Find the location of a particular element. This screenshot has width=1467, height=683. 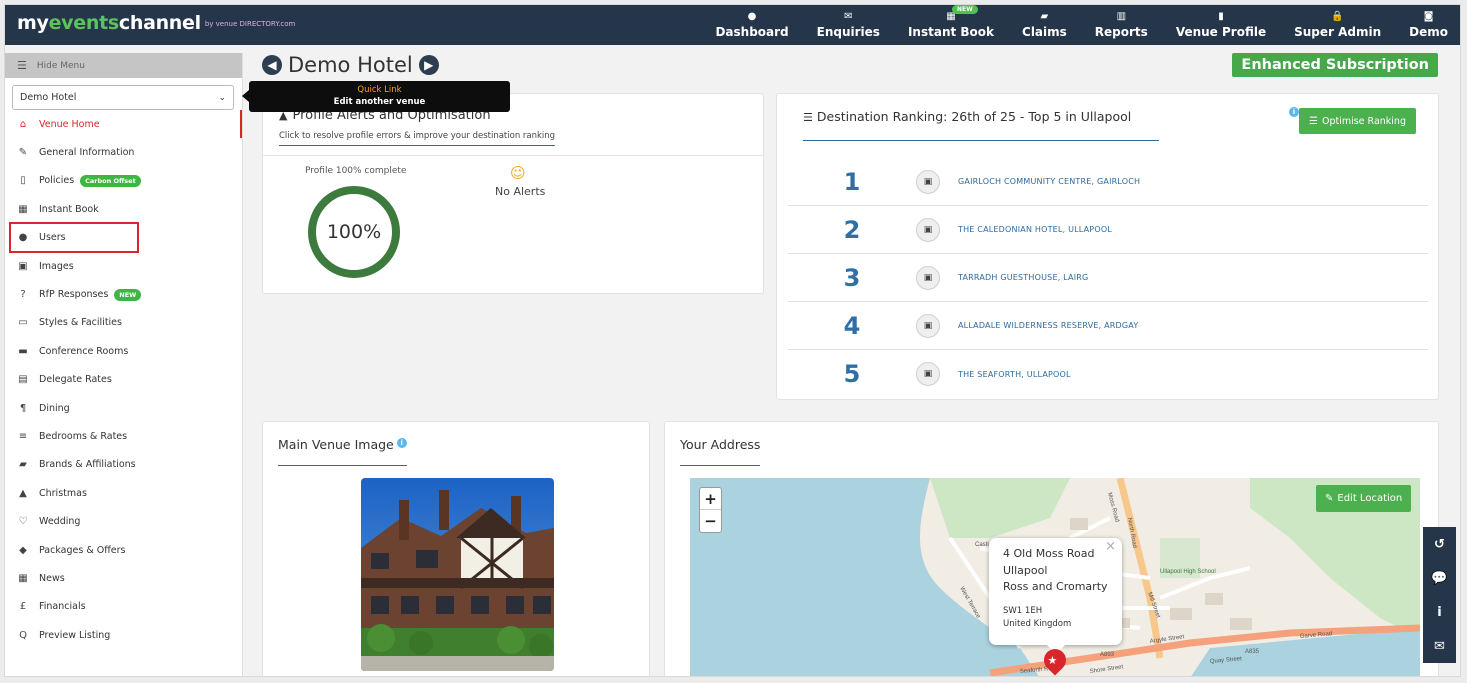

image-icon: ▣ is located at coordinates (23, 266).